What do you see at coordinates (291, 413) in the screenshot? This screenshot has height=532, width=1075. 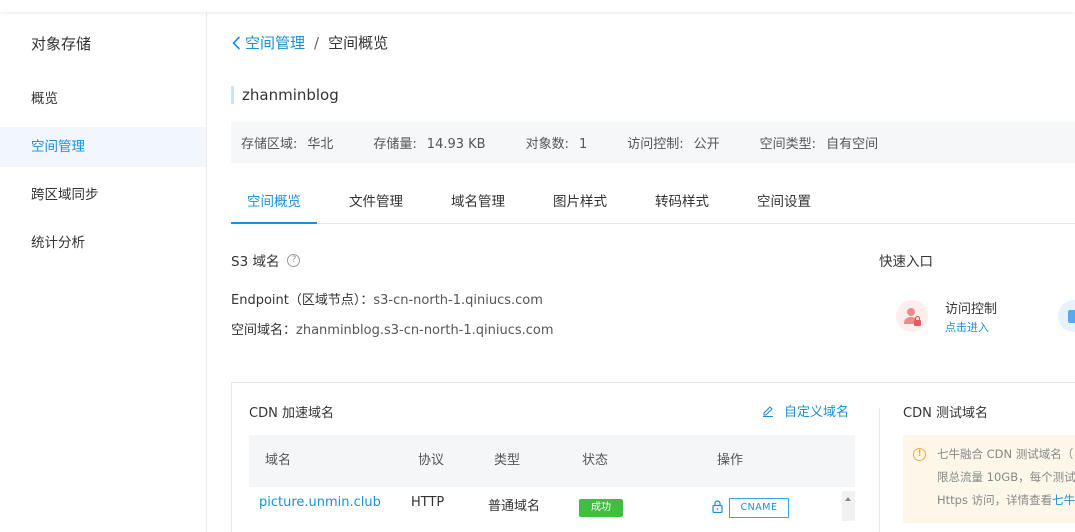 I see `cdn-title: CDN 加速域名` at bounding box center [291, 413].